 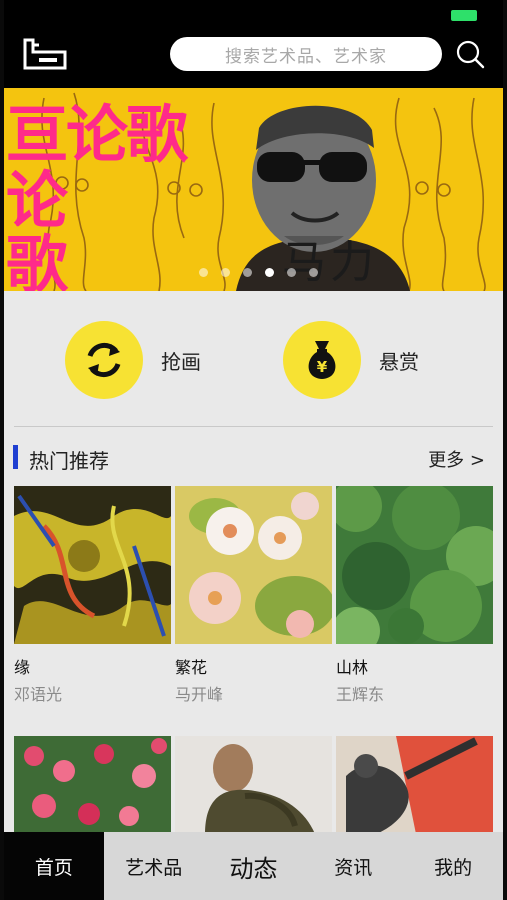 I want to click on grab-painting-button: 抢画, so click(x=133, y=360).